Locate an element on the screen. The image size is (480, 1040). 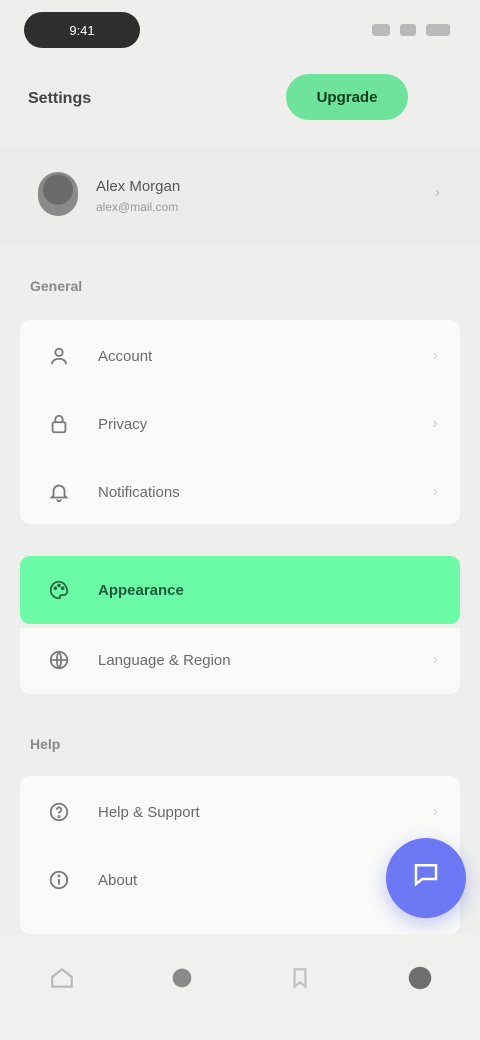
section-label-help: Help is located at coordinates (45, 744).